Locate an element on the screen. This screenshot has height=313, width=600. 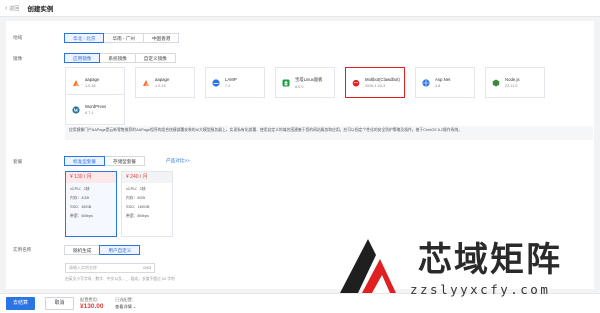
watermark: 芯域矩阵 zzslyyxcfy.com is located at coordinates (467, 272).